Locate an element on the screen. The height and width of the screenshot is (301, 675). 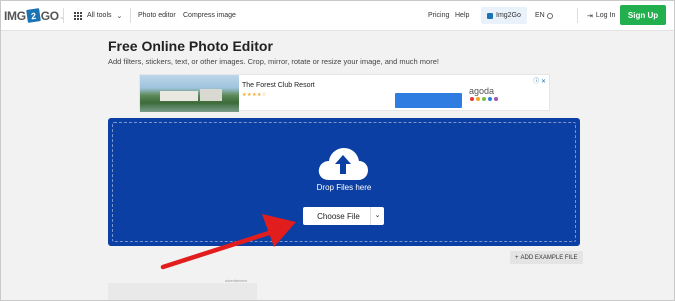
all-tools-menu: All tools ⌄ is located at coordinates (98, 15).